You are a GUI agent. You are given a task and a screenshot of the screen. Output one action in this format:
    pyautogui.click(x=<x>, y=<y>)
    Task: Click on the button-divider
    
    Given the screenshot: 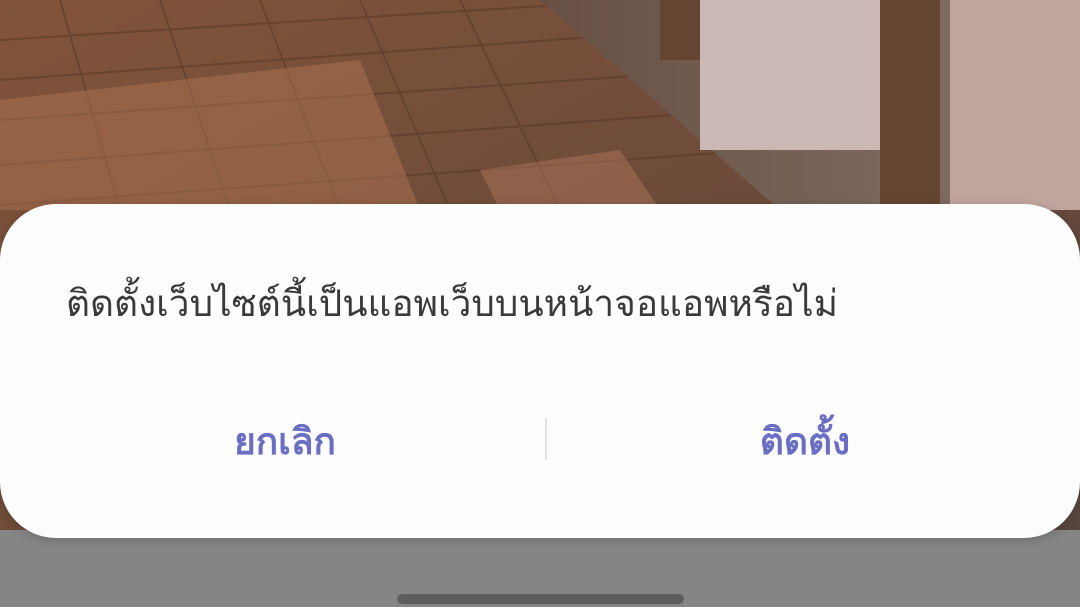 What is the action you would take?
    pyautogui.click(x=546, y=439)
    